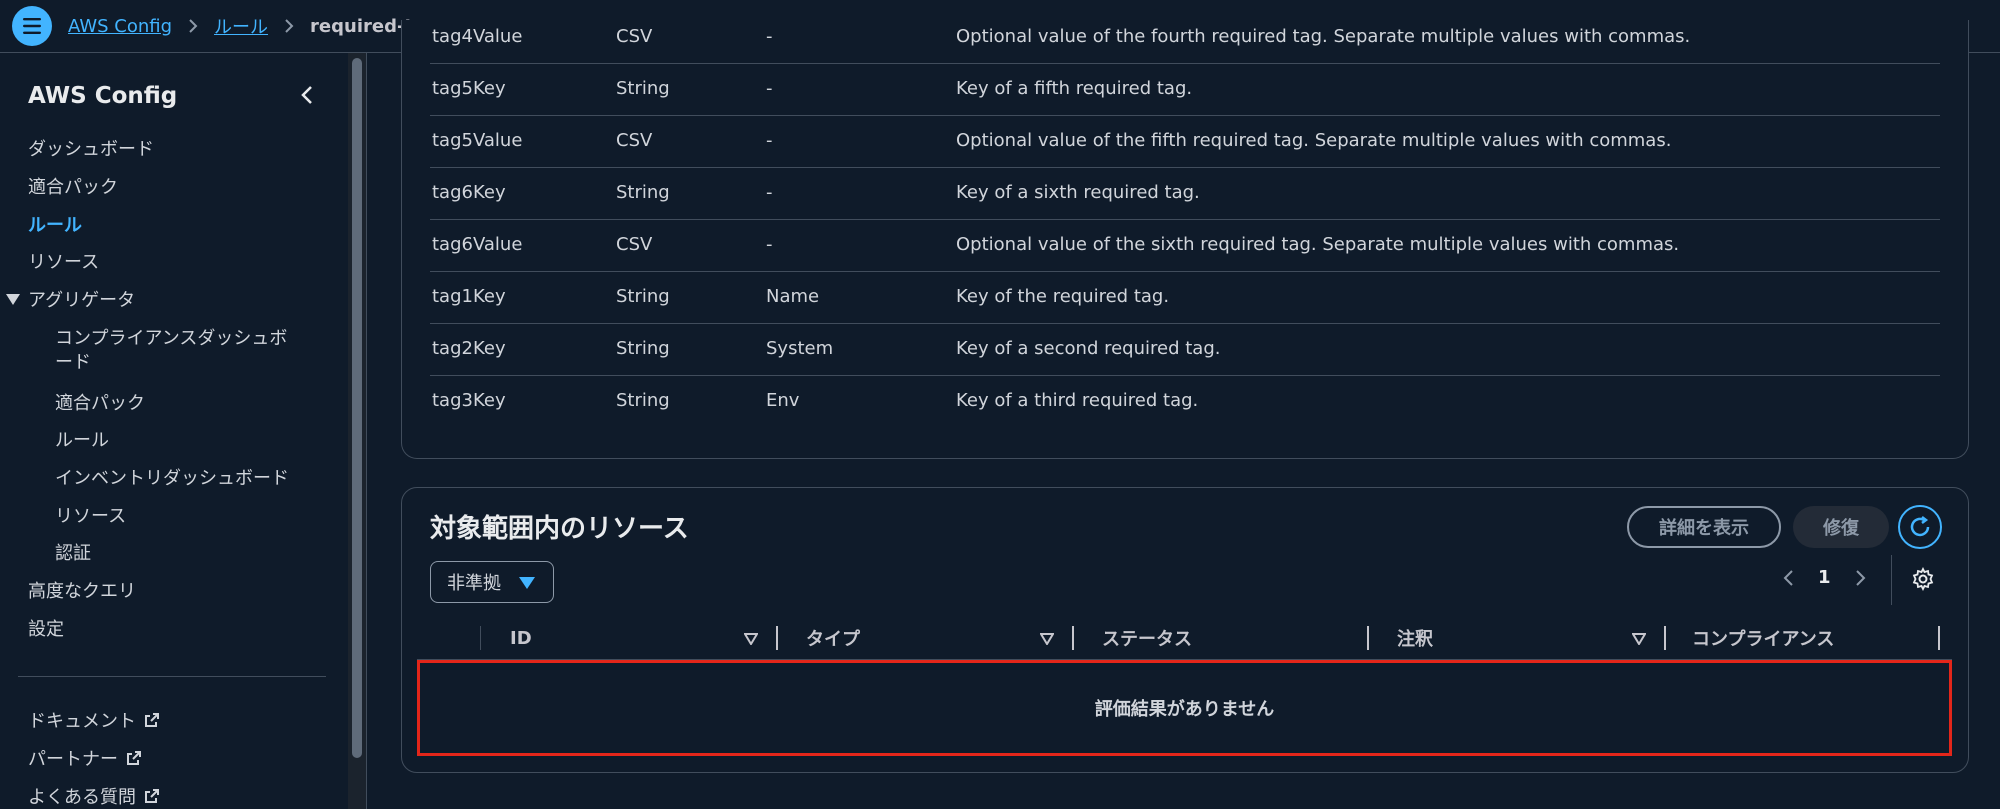 The image size is (2000, 809). Describe the element at coordinates (1789, 578) in the screenshot. I see `previous-page-icon` at that location.